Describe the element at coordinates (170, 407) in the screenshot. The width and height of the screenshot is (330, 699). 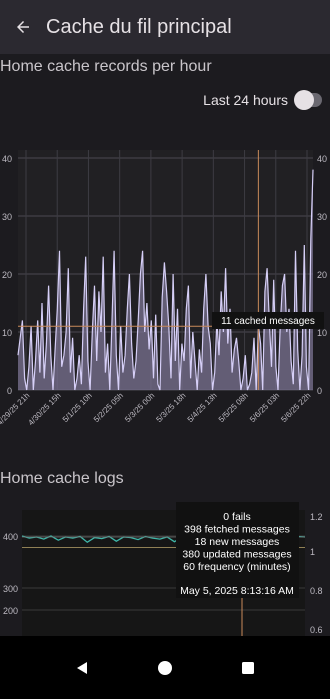
I see `x-tick-label: 5/3/25 18h` at that location.